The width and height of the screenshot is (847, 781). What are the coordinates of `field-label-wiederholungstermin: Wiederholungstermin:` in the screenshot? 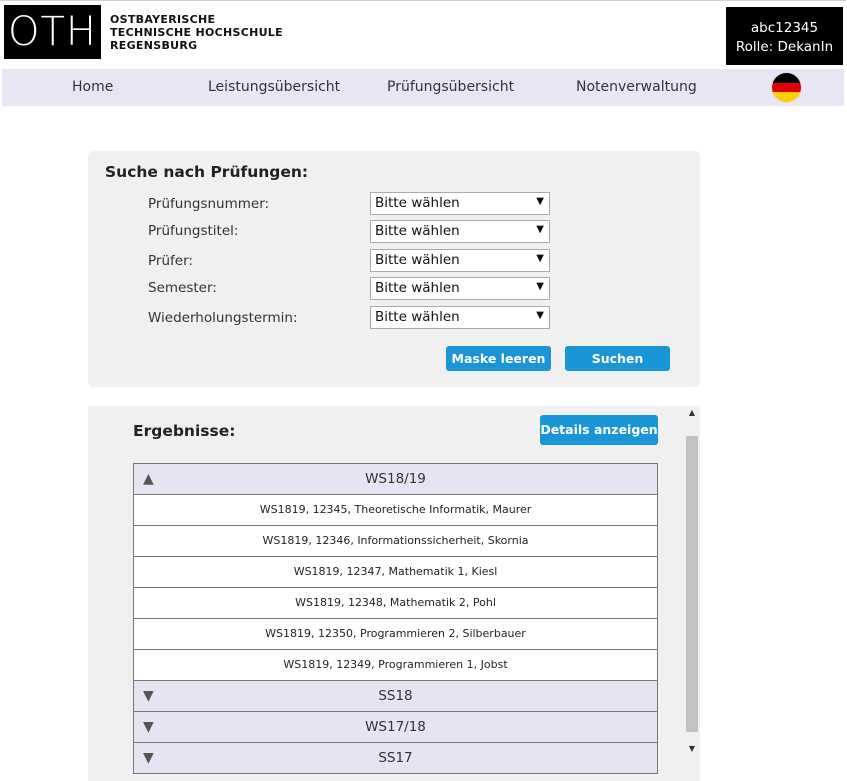 It's located at (223, 318).